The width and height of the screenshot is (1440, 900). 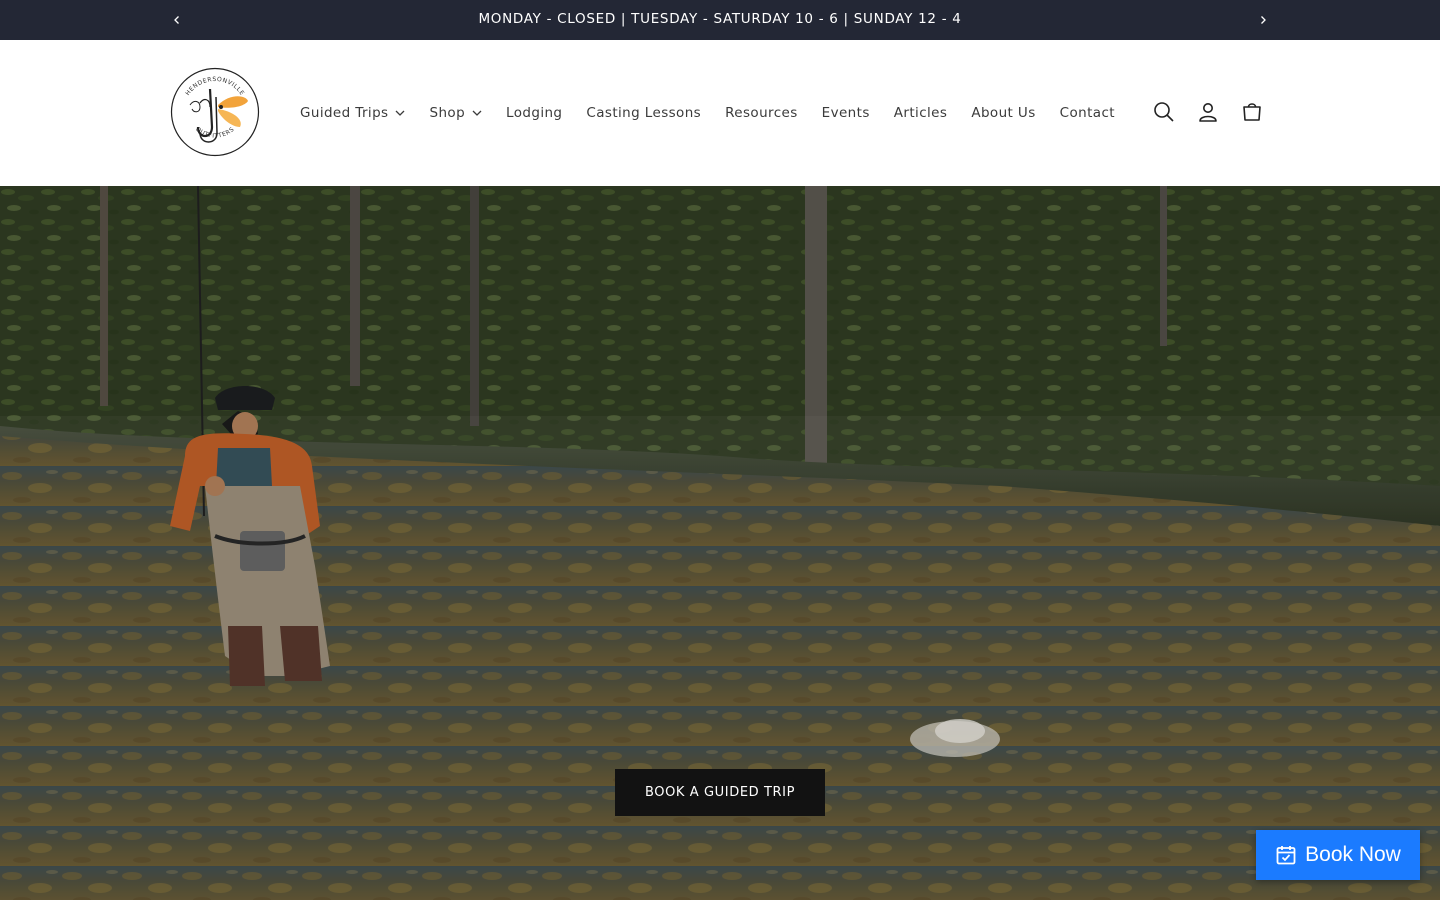 I want to click on book-now-button: Book Now, so click(x=1338, y=855).